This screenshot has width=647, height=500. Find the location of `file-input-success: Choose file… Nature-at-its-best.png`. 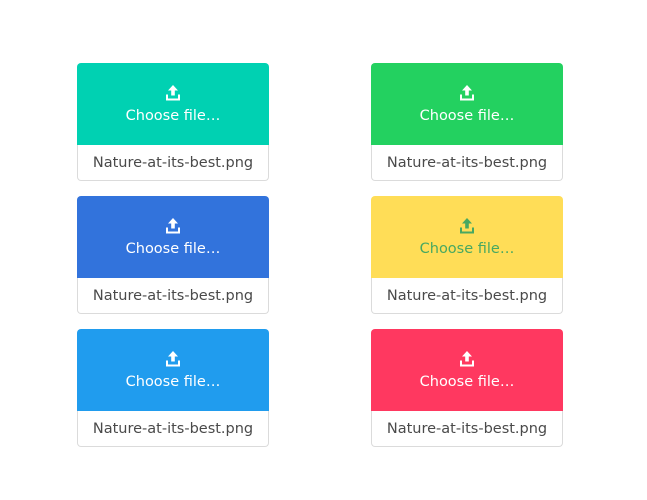

file-input-success: Choose file… Nature-at-its-best.png is located at coordinates (467, 122).